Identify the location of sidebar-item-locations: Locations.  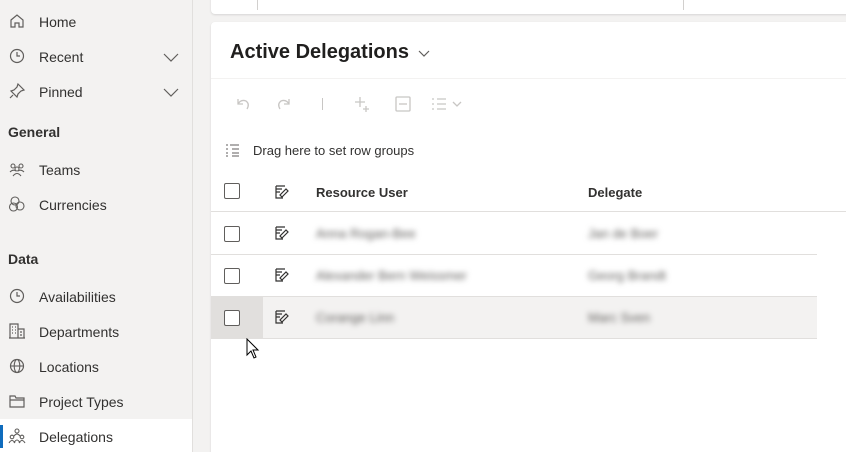
(96, 366).